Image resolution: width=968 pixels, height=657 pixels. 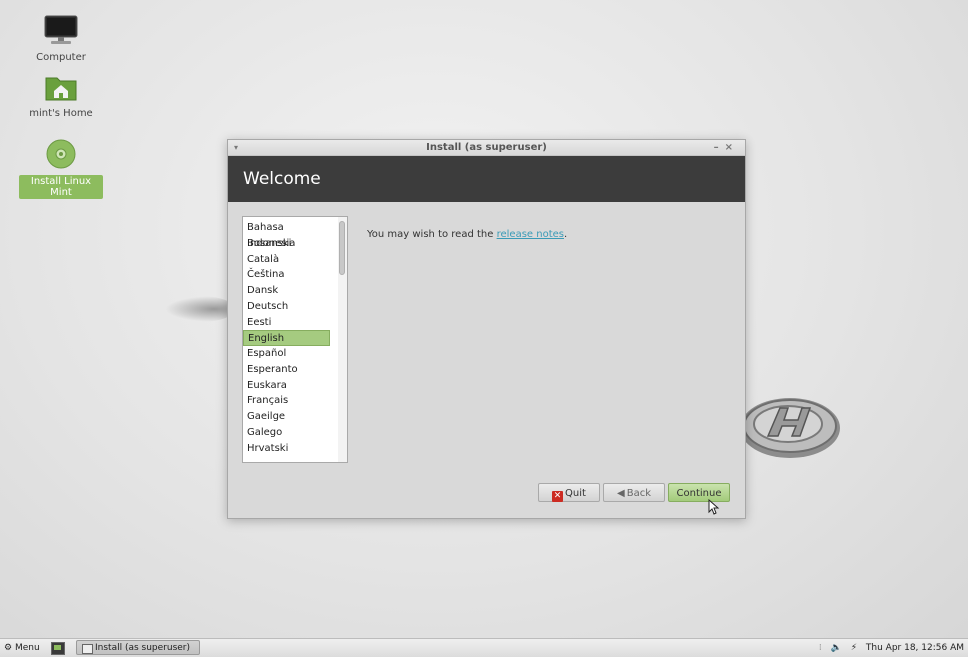 I want to click on monitor-icon, so click(x=61, y=31).